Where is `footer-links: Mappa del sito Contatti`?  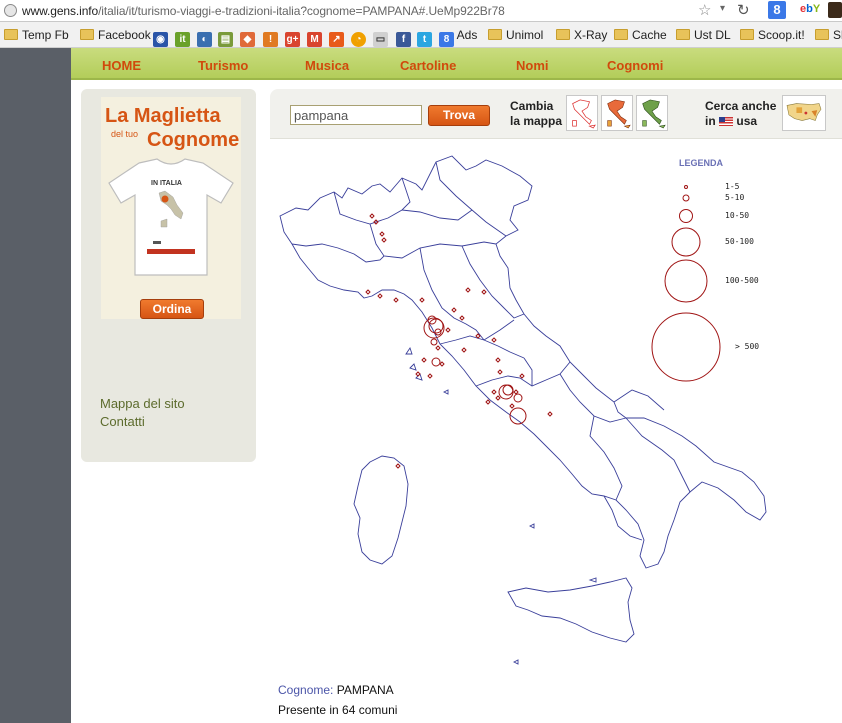
footer-links: Mappa del sito Contatti is located at coordinates (142, 413).